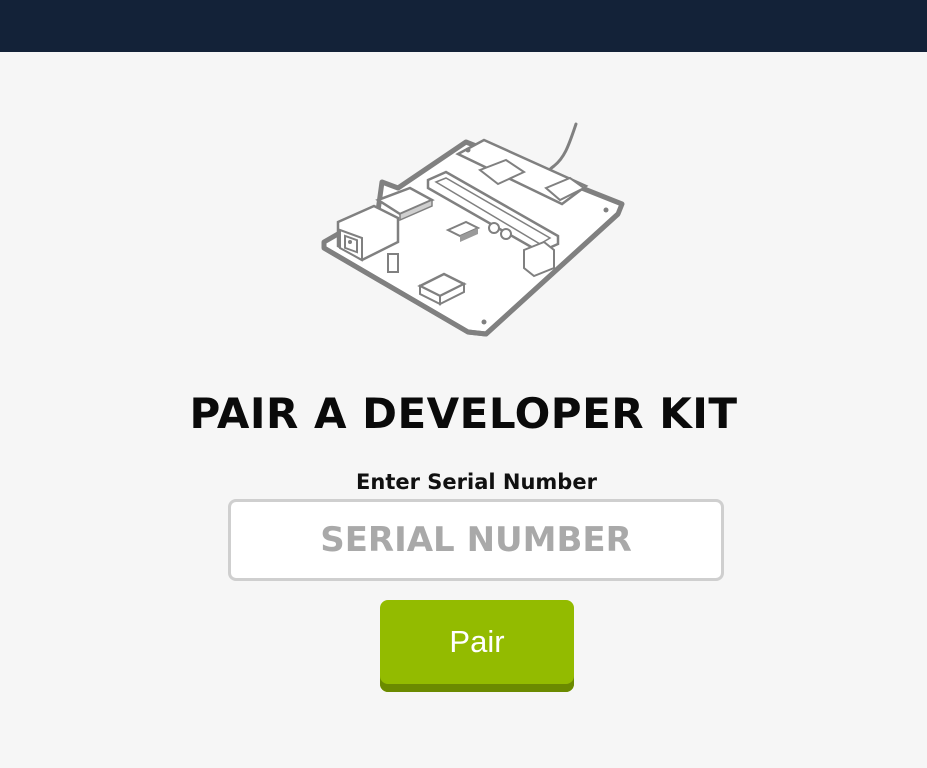 The height and width of the screenshot is (768, 927). I want to click on top-navigation-bar, so click(463, 26).